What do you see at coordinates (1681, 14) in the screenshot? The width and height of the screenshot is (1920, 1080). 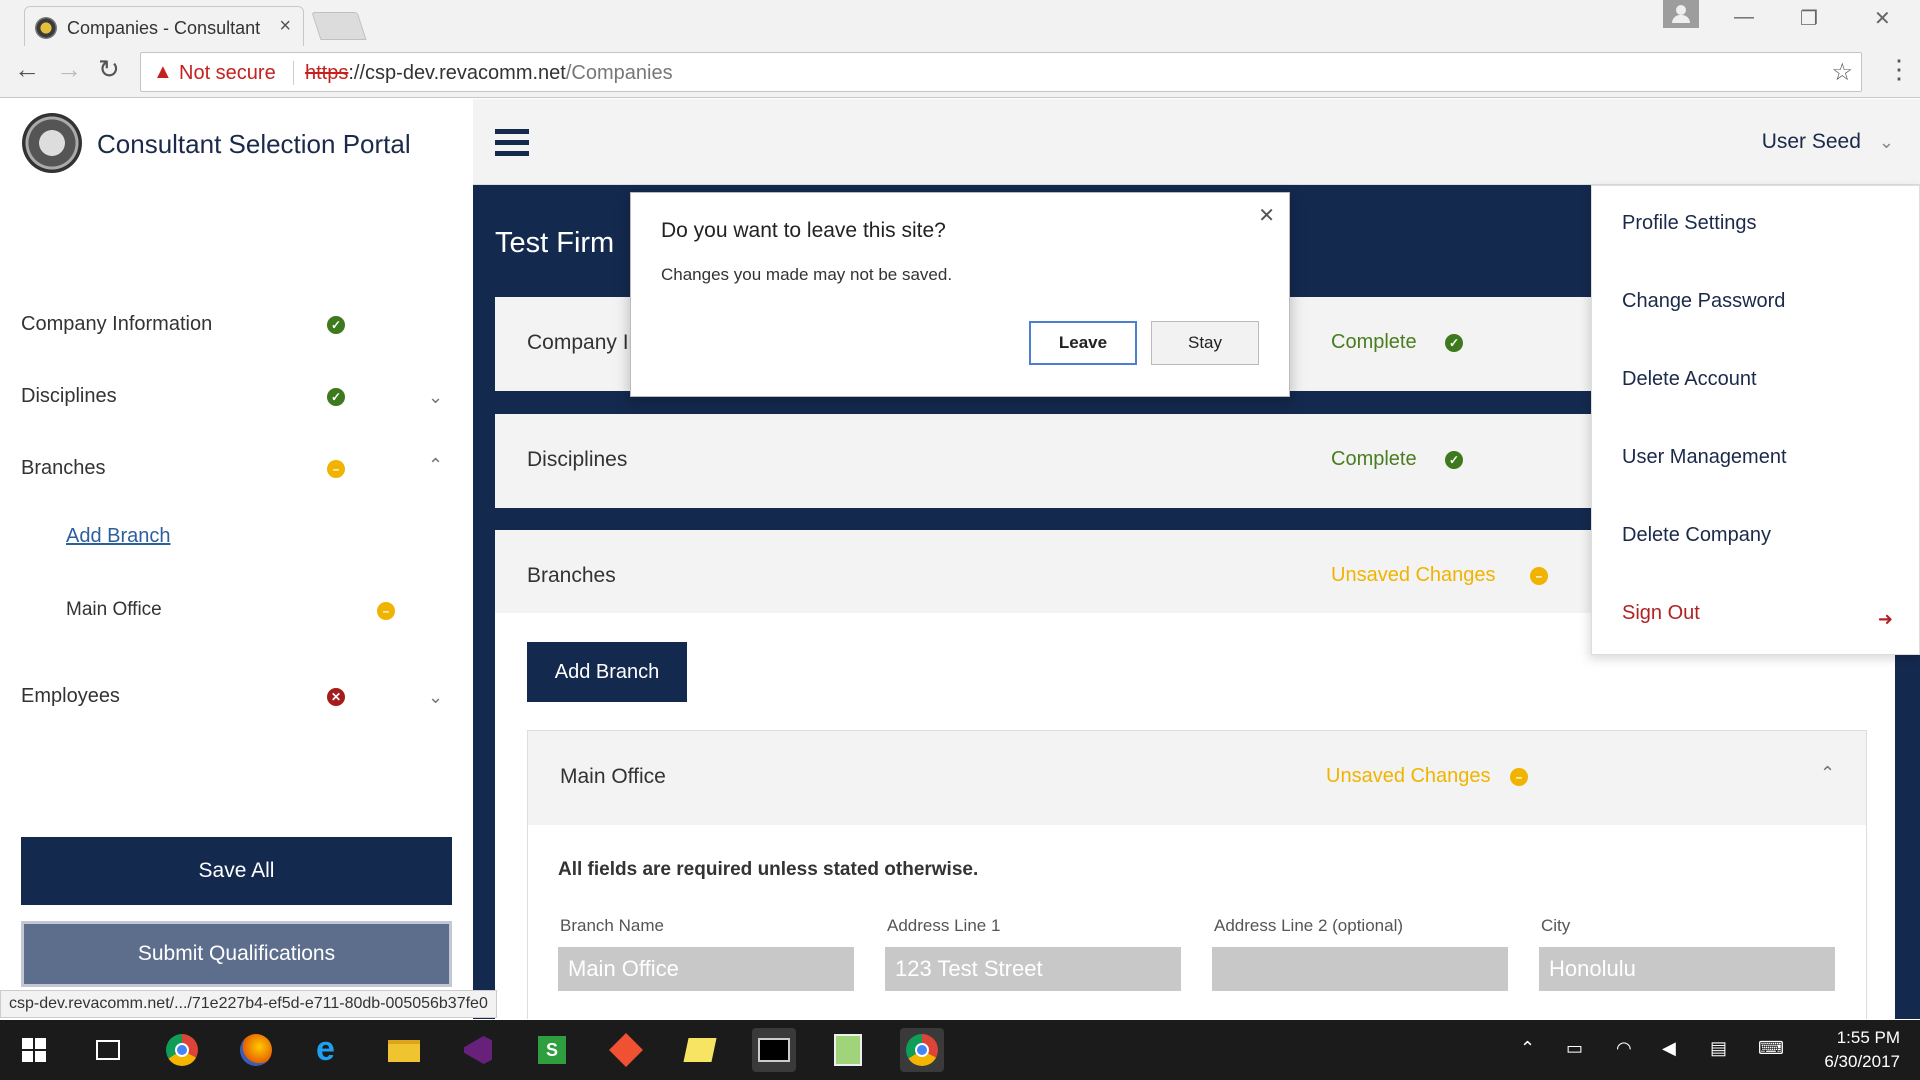 I see `profile-icon` at bounding box center [1681, 14].